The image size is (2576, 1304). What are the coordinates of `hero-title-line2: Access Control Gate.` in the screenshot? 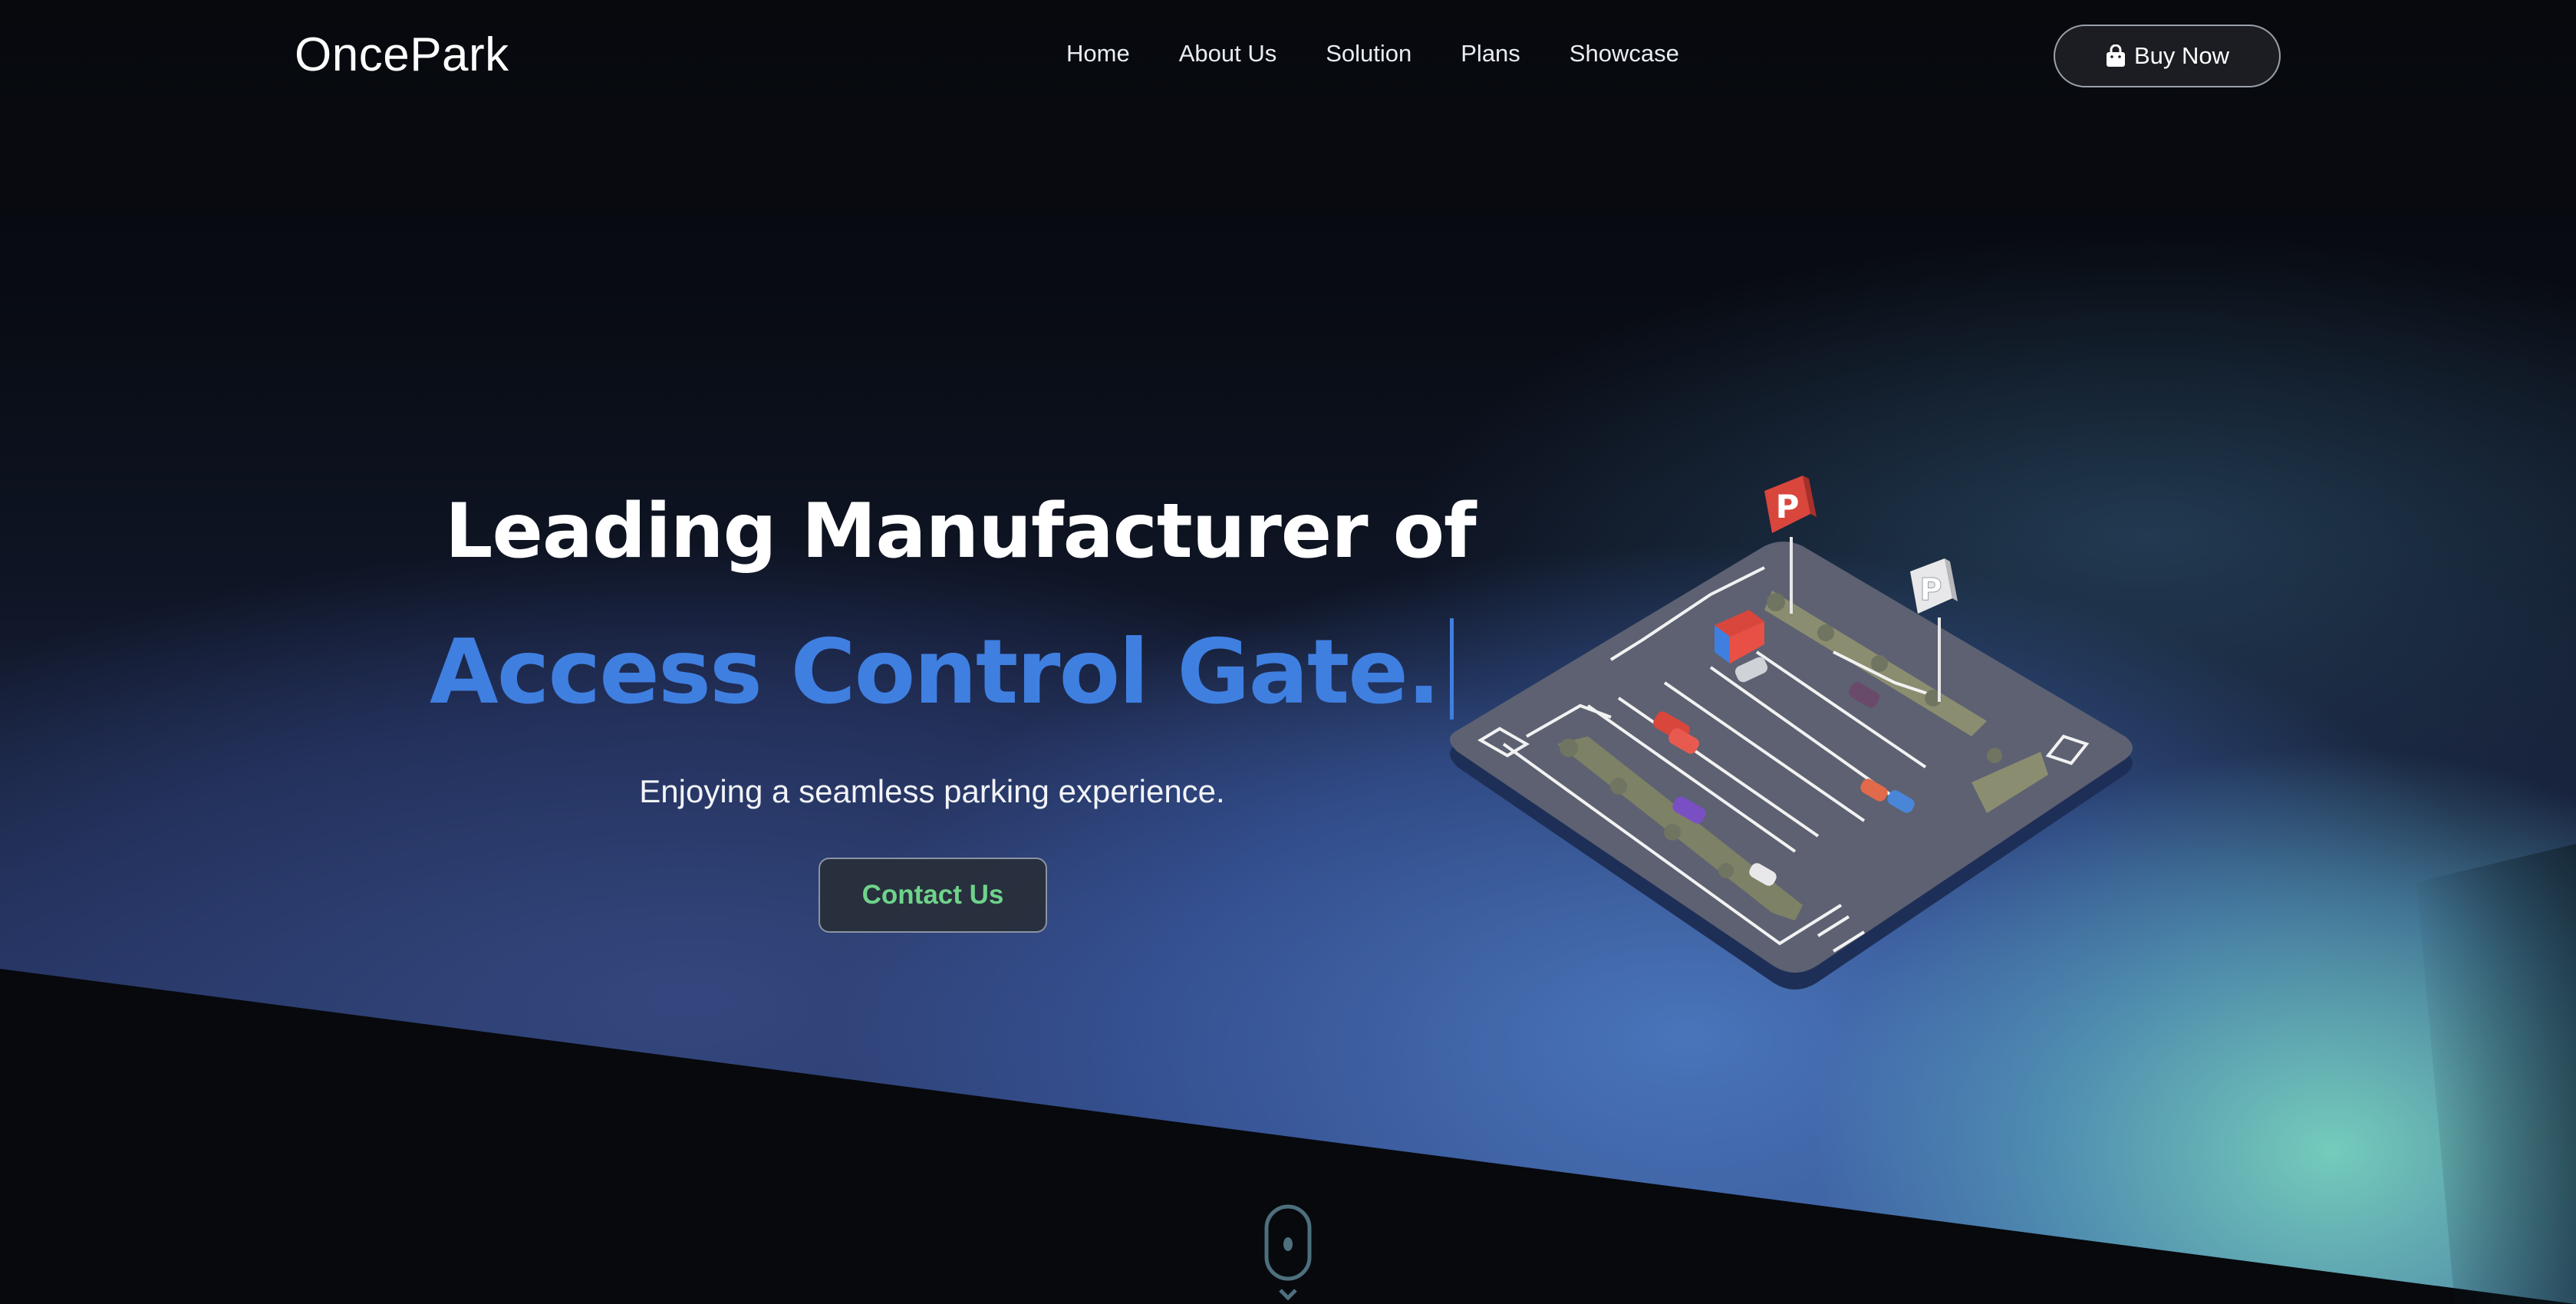 It's located at (942, 671).